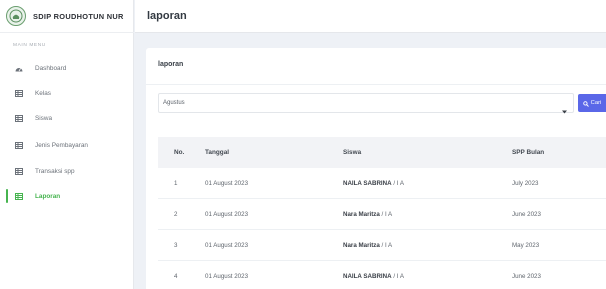 This screenshot has width=606, height=289. What do you see at coordinates (171, 64) in the screenshot?
I see `card-title: laporan` at bounding box center [171, 64].